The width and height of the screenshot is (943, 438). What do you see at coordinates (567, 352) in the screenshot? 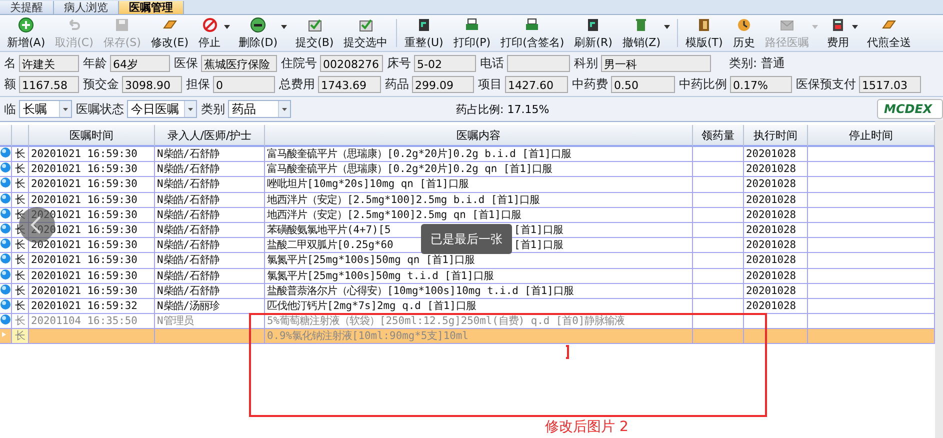
I see `annotation-bracket` at bounding box center [567, 352].